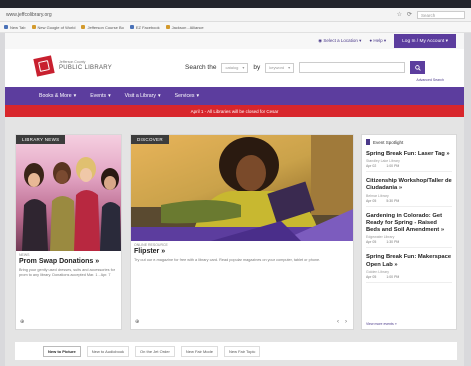  What do you see at coordinates (257, 67) in the screenshot?
I see `by-label: by` at bounding box center [257, 67].